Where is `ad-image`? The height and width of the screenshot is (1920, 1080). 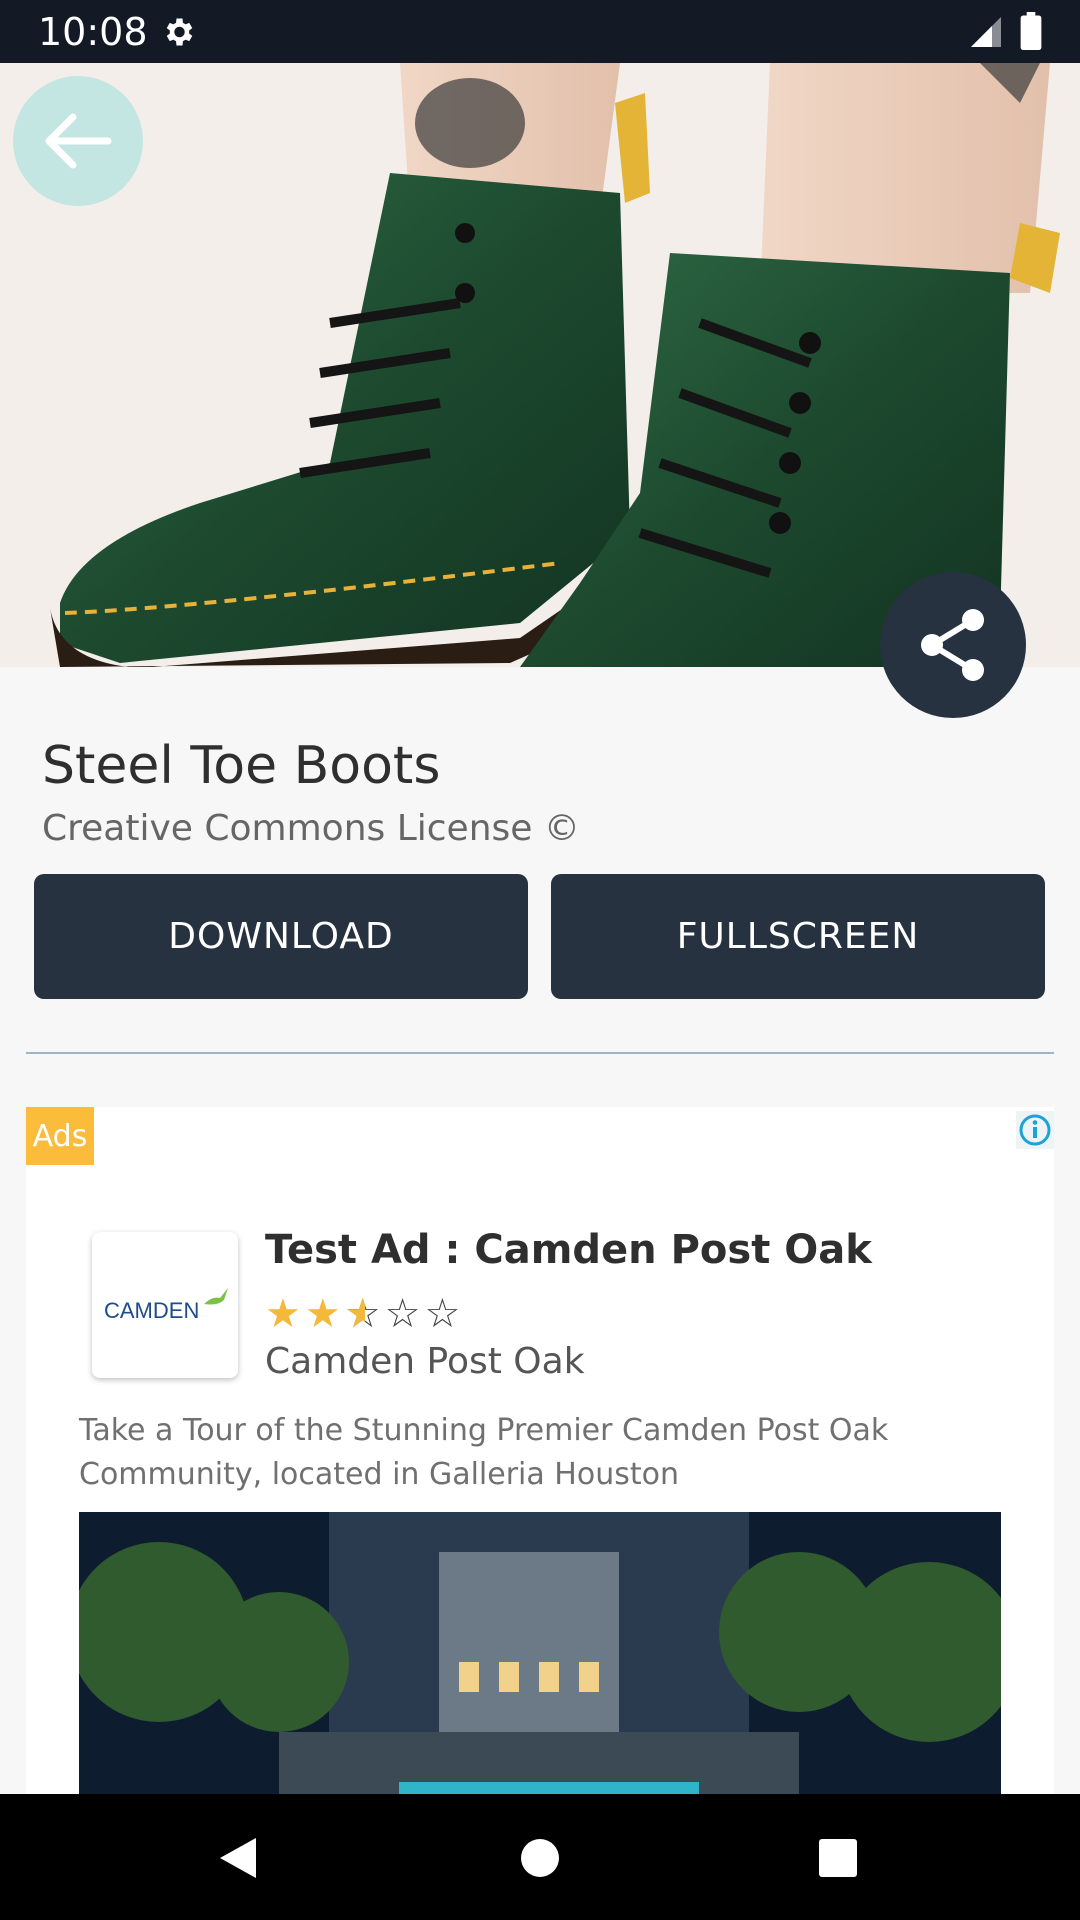
ad-image is located at coordinates (540, 1659).